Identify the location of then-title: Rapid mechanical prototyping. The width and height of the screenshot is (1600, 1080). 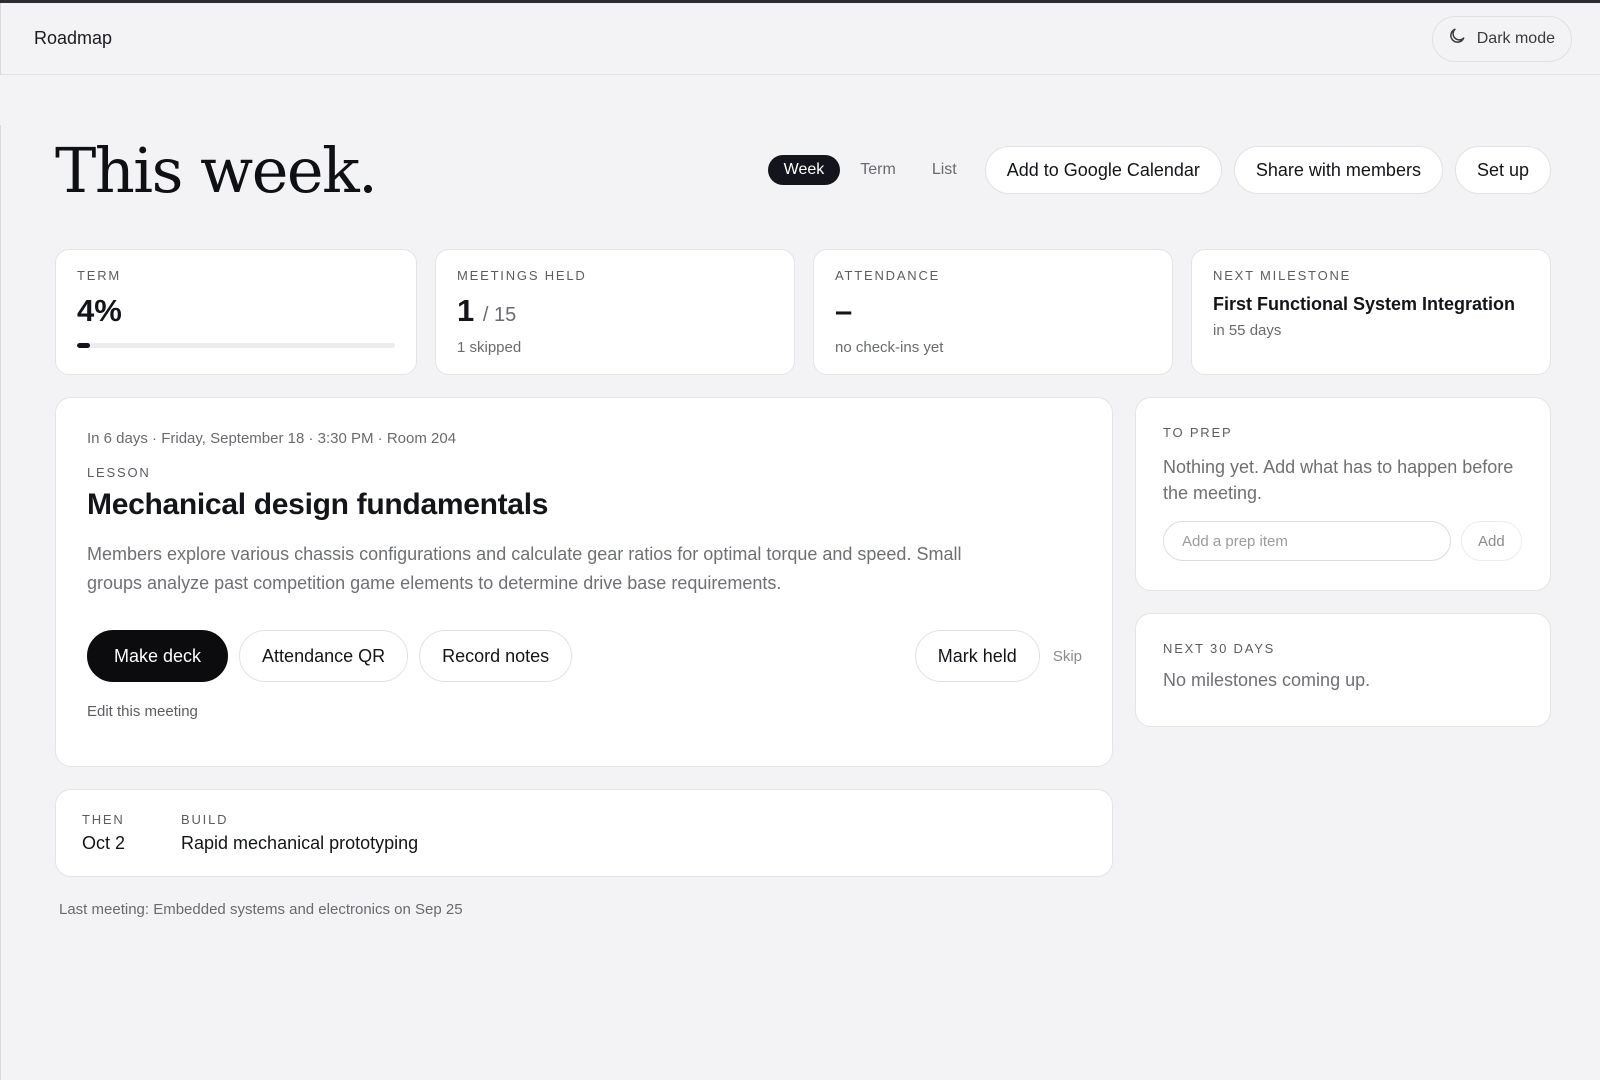
(300, 843).